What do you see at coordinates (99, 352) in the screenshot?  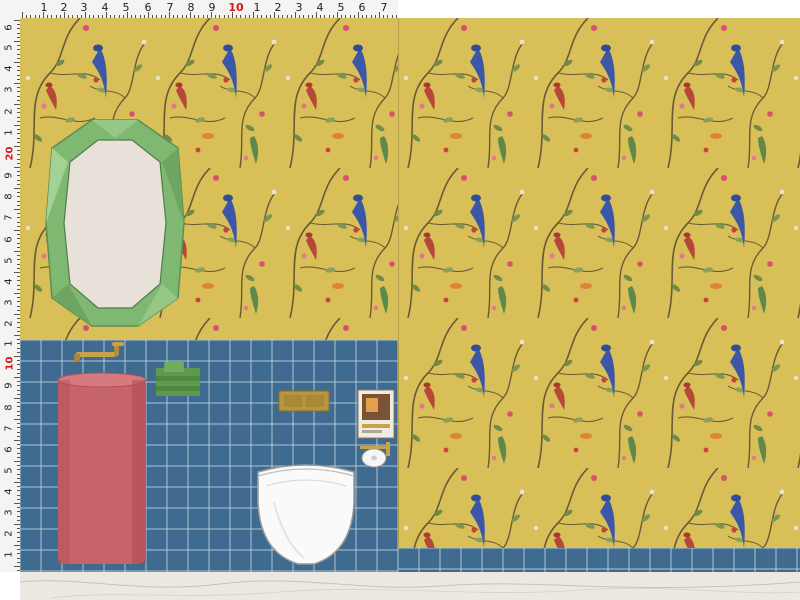 I see `brass-wall-tap` at bounding box center [99, 352].